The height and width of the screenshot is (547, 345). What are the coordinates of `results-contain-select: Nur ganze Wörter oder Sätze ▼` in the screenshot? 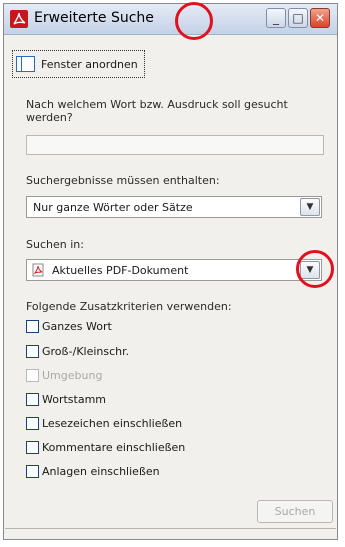 It's located at (174, 207).